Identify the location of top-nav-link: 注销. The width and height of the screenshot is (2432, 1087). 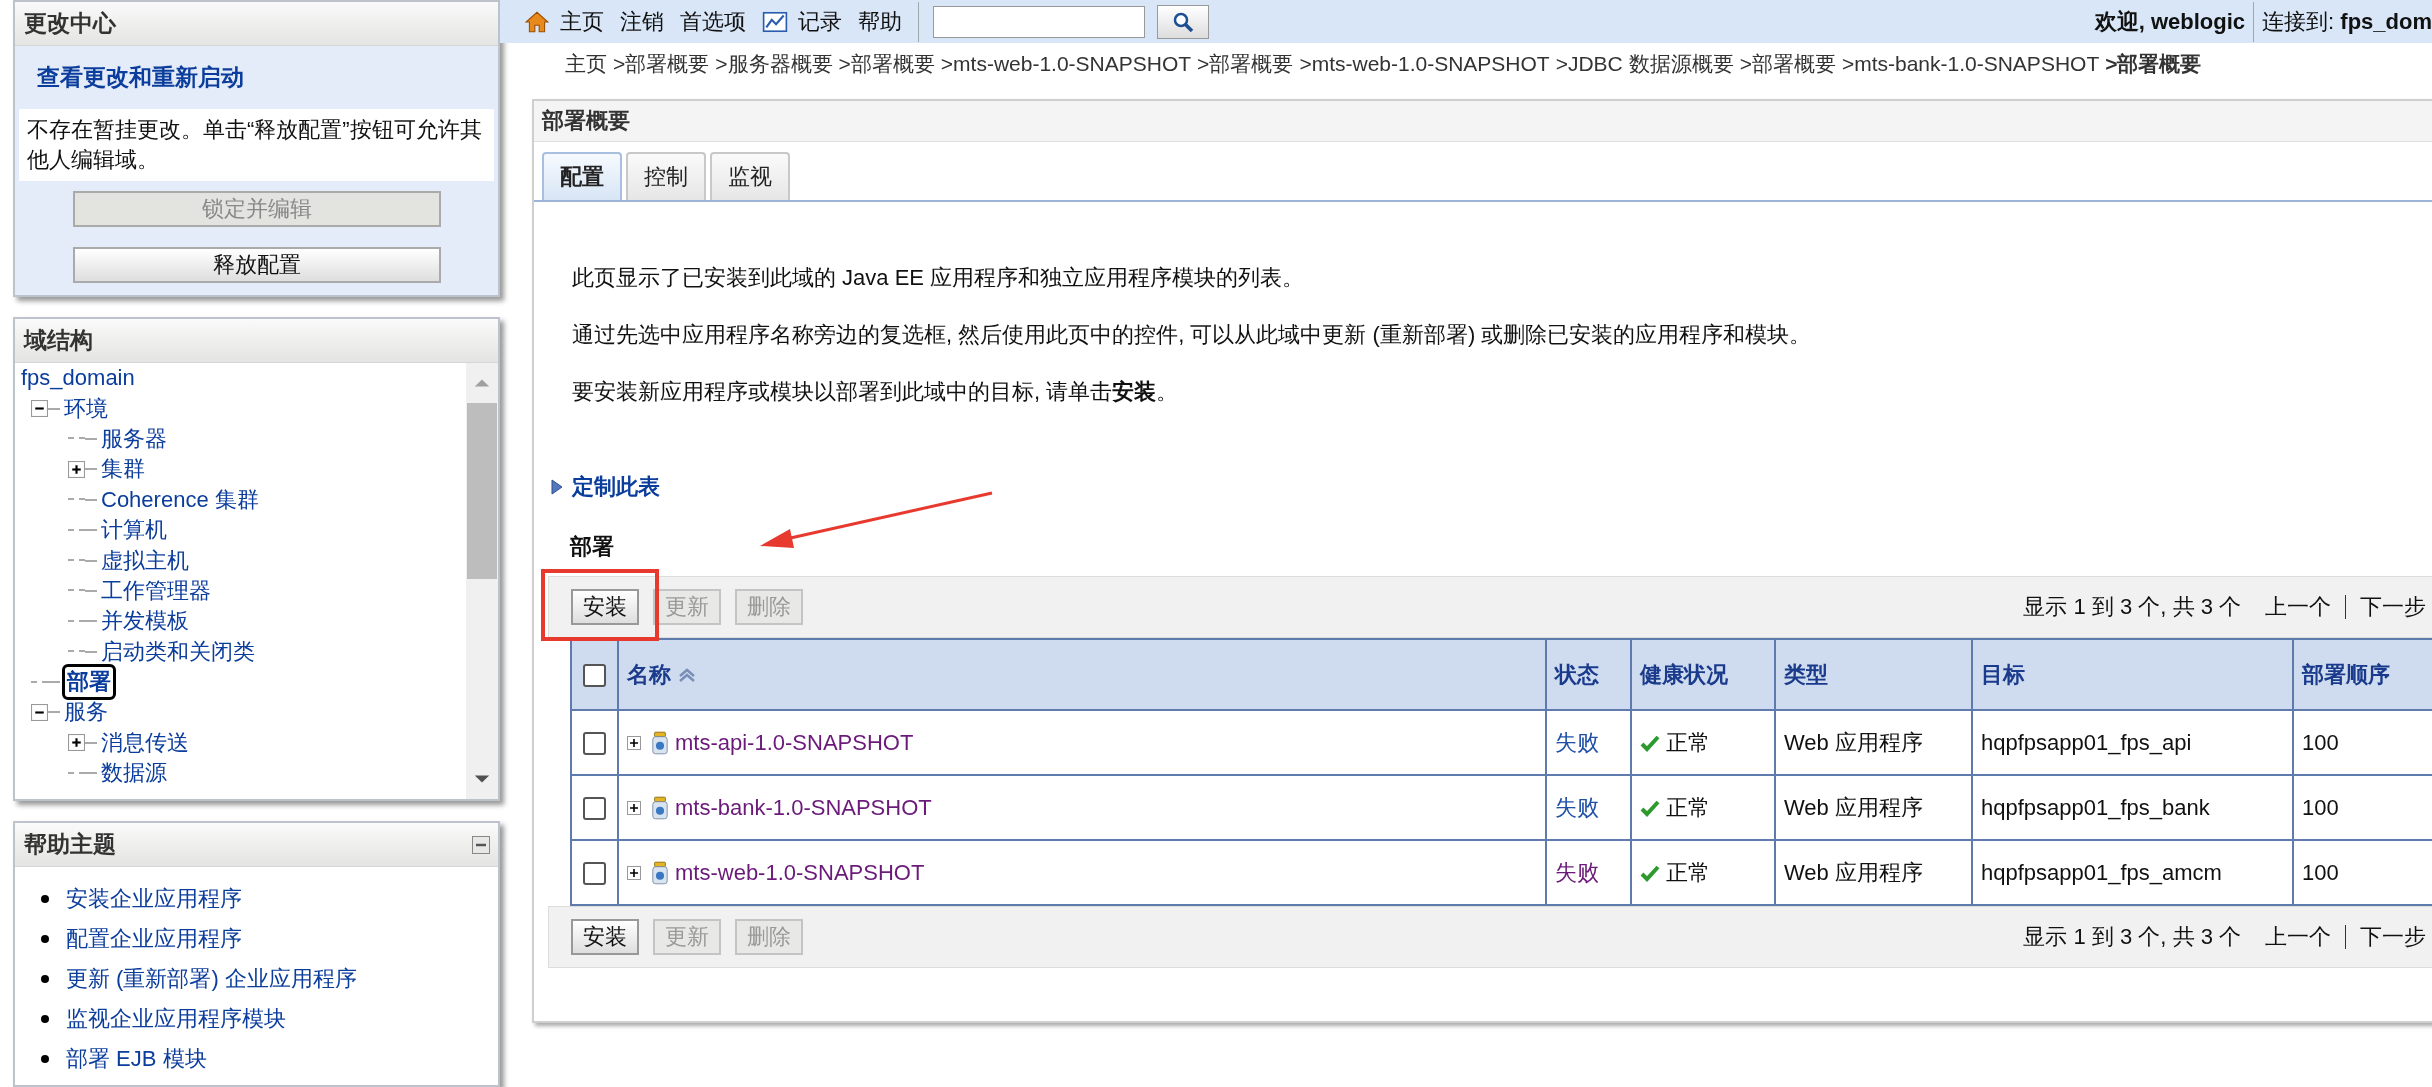
(642, 21).